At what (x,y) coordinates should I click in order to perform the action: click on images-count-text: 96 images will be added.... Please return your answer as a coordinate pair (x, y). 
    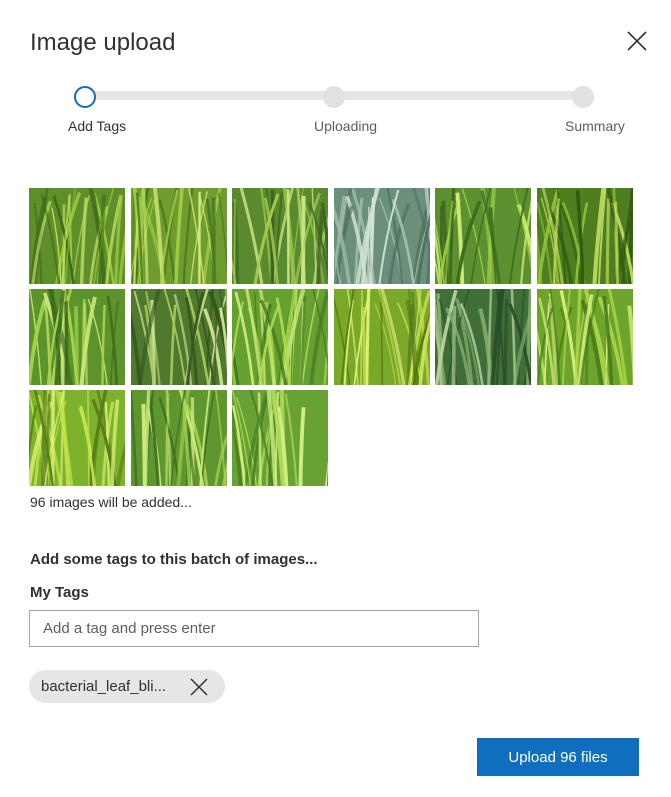
    Looking at the image, I should click on (111, 502).